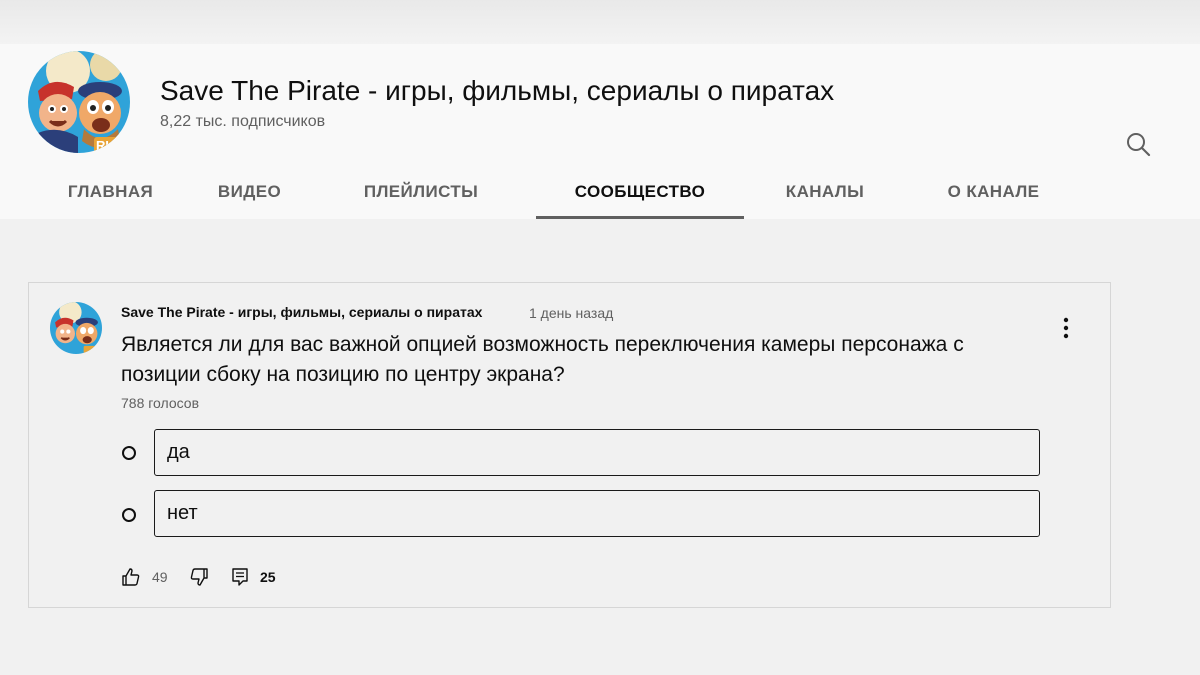 Image resolution: width=1200 pixels, height=675 pixels. Describe the element at coordinates (182, 513) in the screenshot. I see `poll-option-label: нет` at that location.